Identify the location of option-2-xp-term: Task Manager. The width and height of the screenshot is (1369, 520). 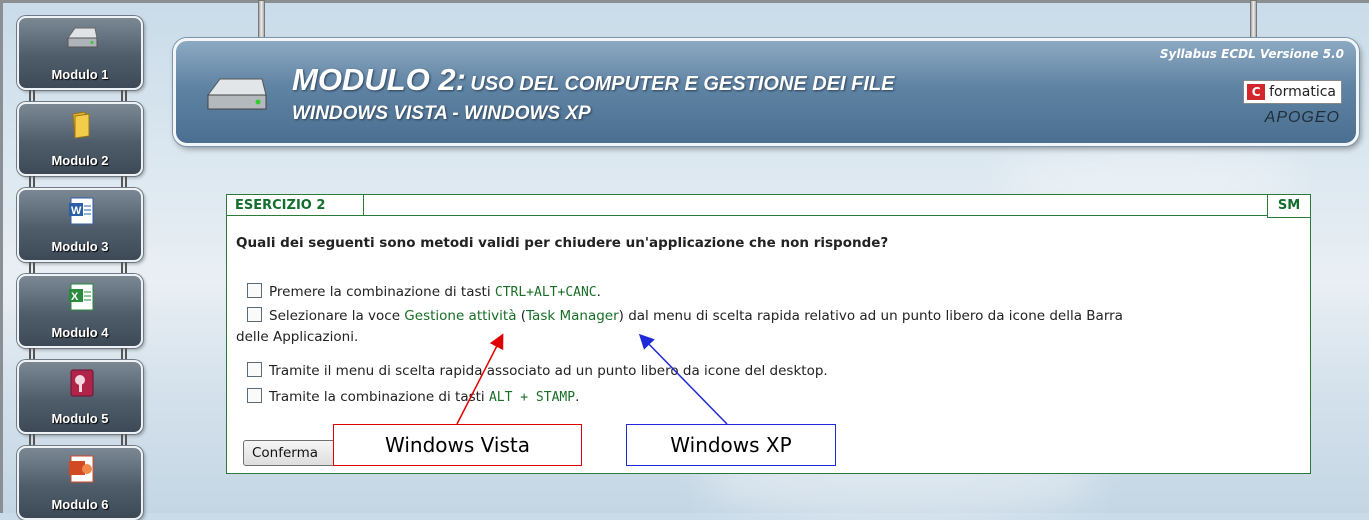
(572, 316).